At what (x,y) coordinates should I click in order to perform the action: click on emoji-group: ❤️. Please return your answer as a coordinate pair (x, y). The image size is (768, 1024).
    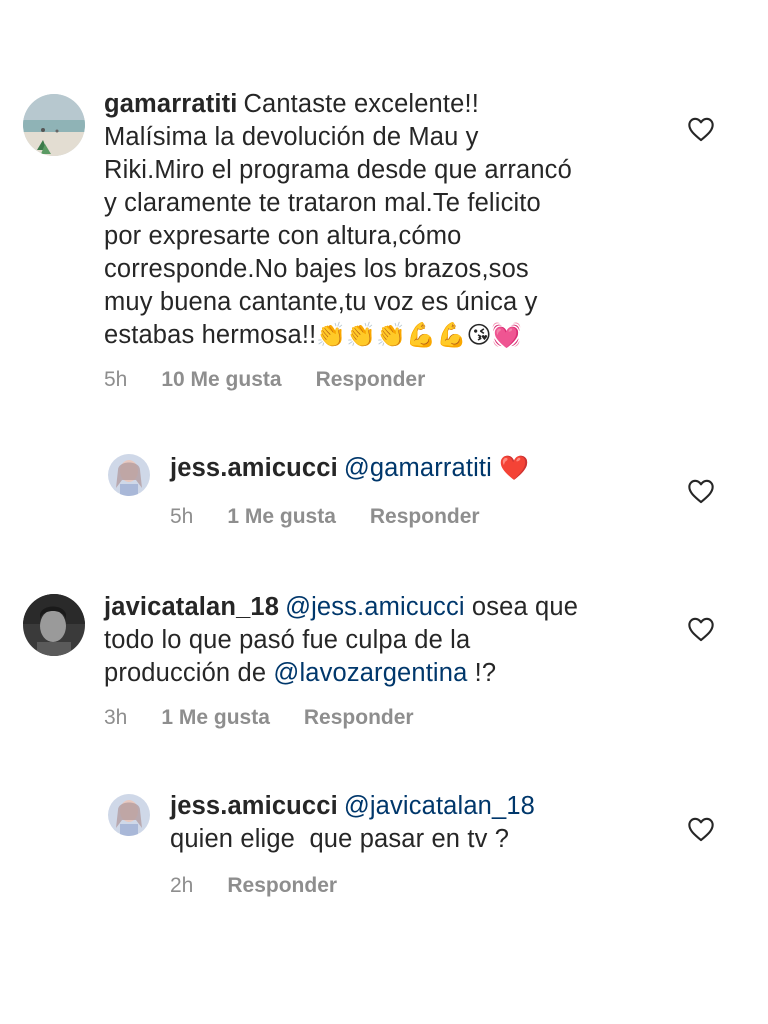
    Looking at the image, I should click on (514, 468).